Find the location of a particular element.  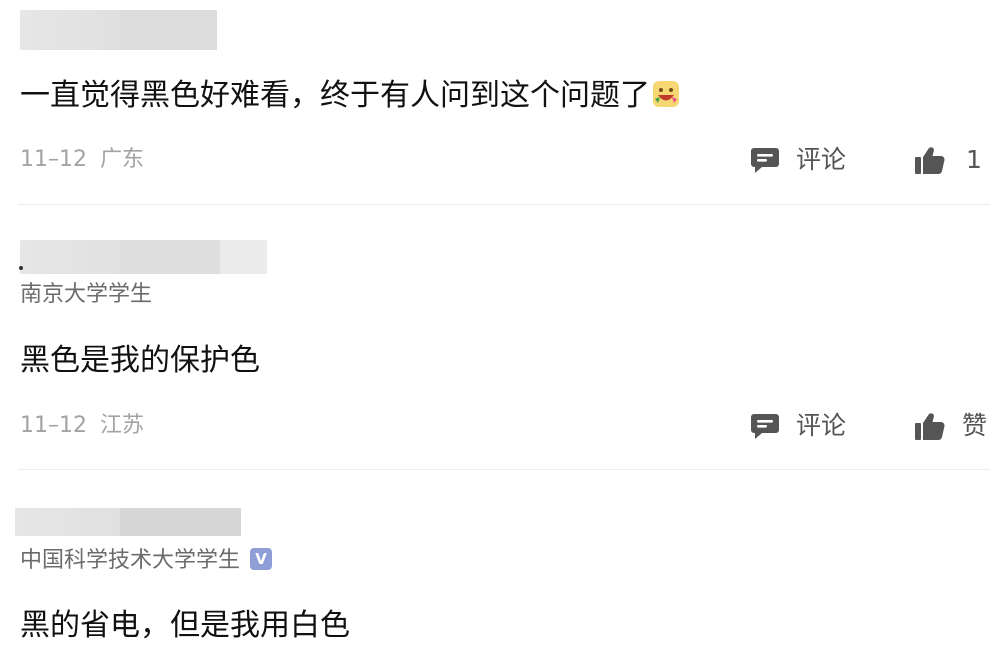

user-affiliation: 中国科学技术大学学生 V is located at coordinates (146, 561).